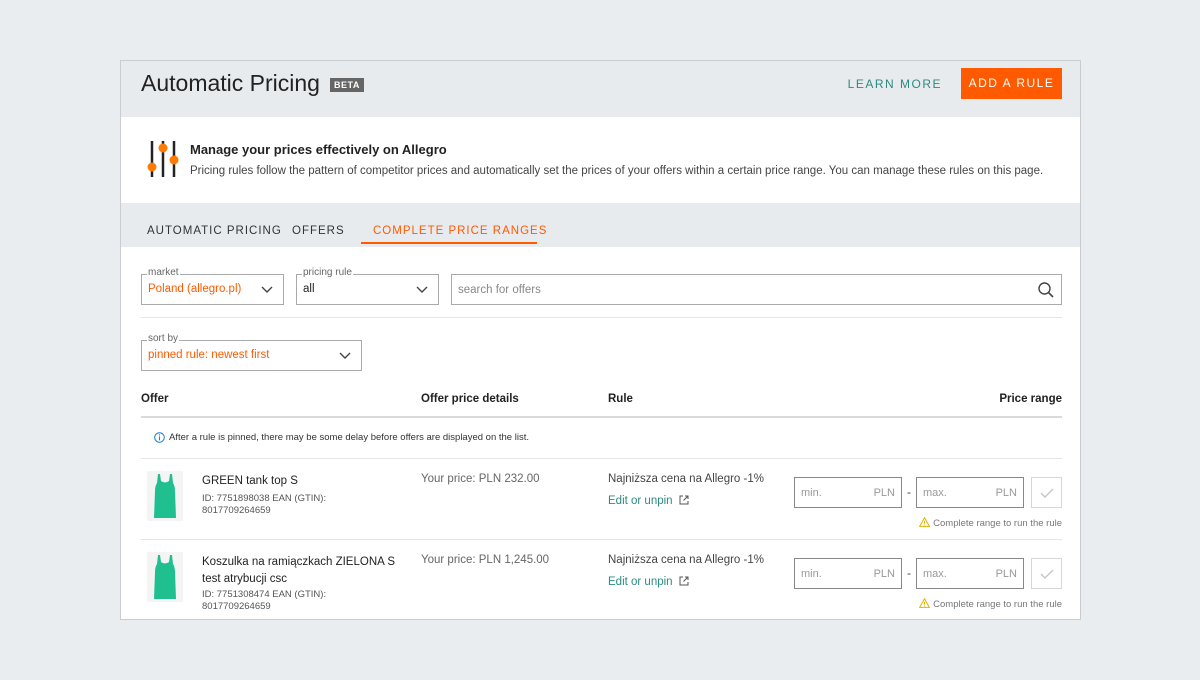 The height and width of the screenshot is (680, 1200). I want to click on active-tab-indicator, so click(449, 243).